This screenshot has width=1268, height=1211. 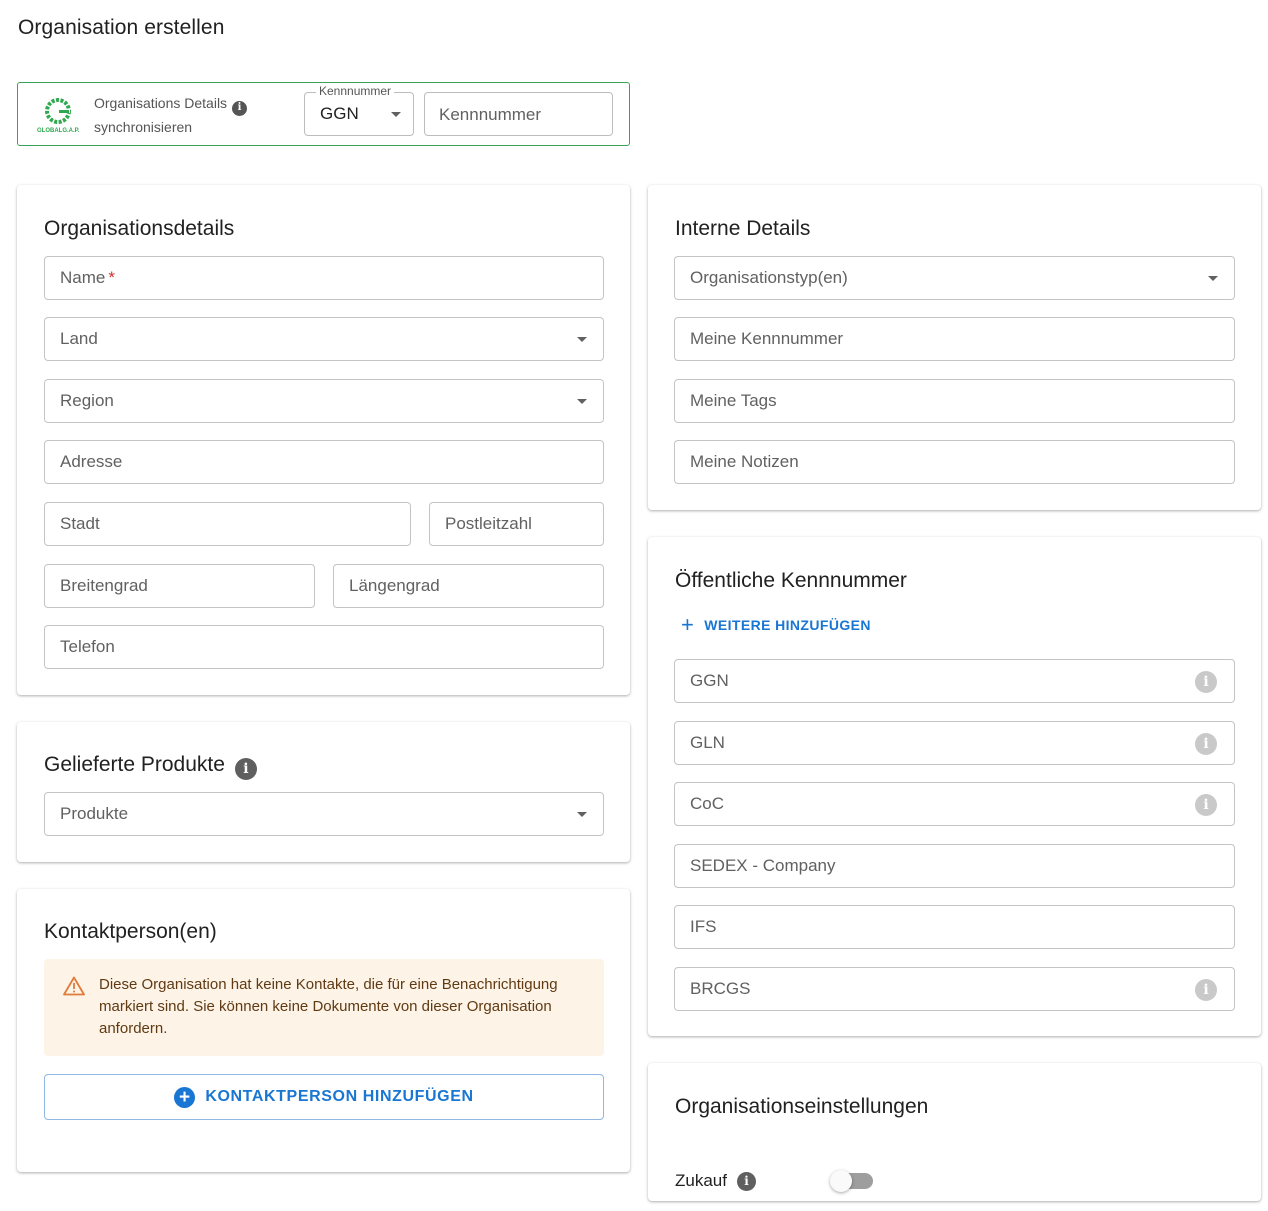 I want to click on address-field: Adresse, so click(x=324, y=462).